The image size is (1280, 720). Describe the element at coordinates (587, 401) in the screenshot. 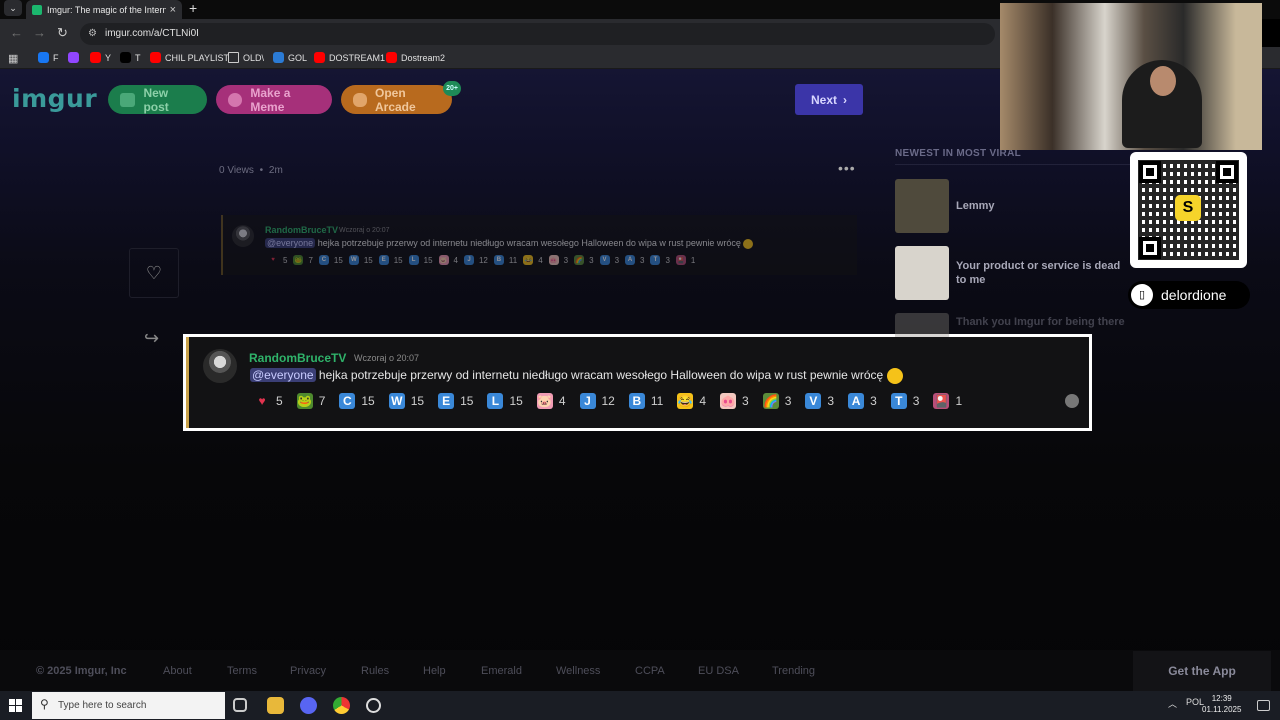

I see `reaction-emoji-icon: J` at that location.